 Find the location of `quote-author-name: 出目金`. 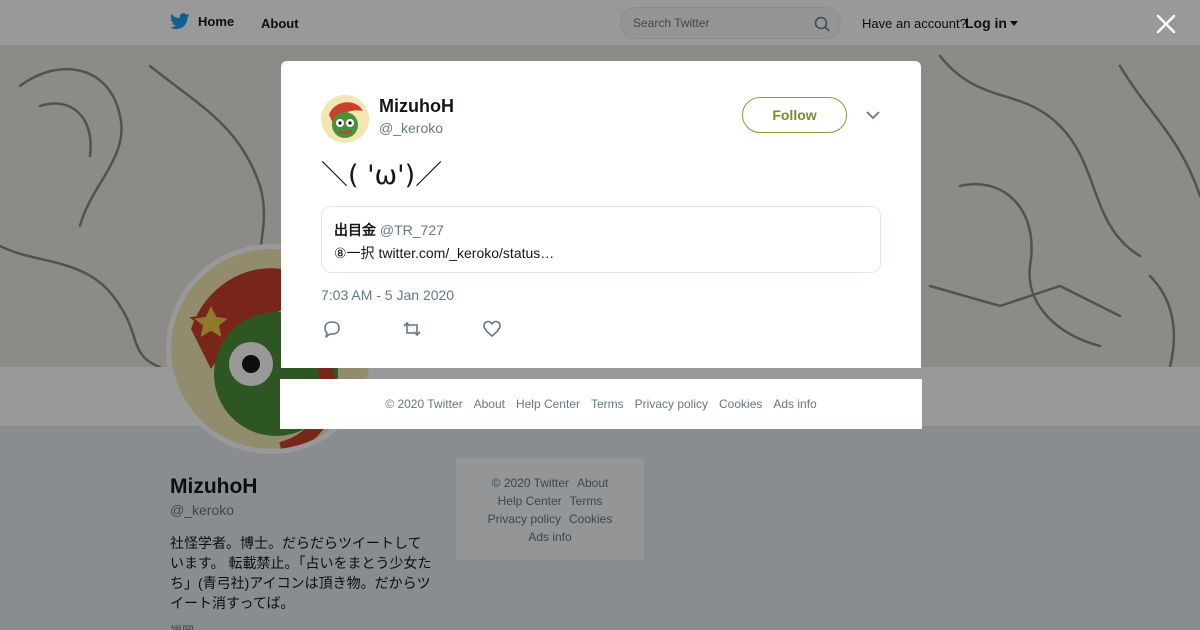

quote-author-name: 出目金 is located at coordinates (355, 230).